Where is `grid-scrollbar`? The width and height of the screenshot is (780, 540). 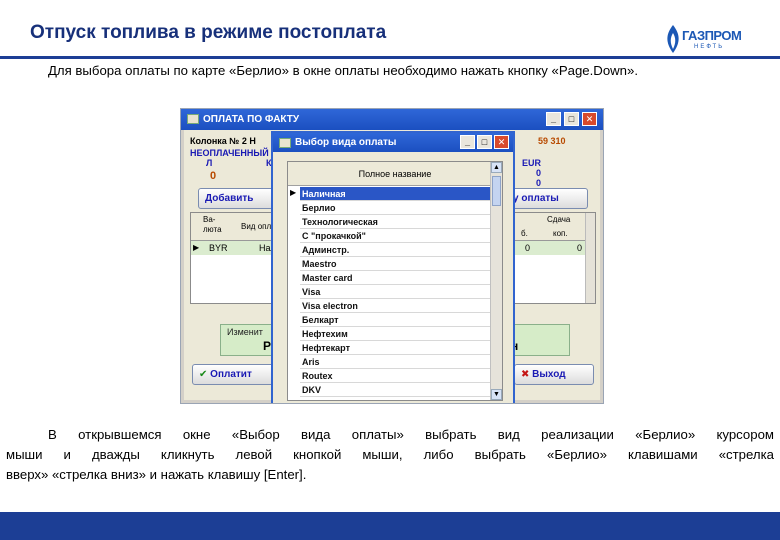
grid-scrollbar is located at coordinates (590, 258).